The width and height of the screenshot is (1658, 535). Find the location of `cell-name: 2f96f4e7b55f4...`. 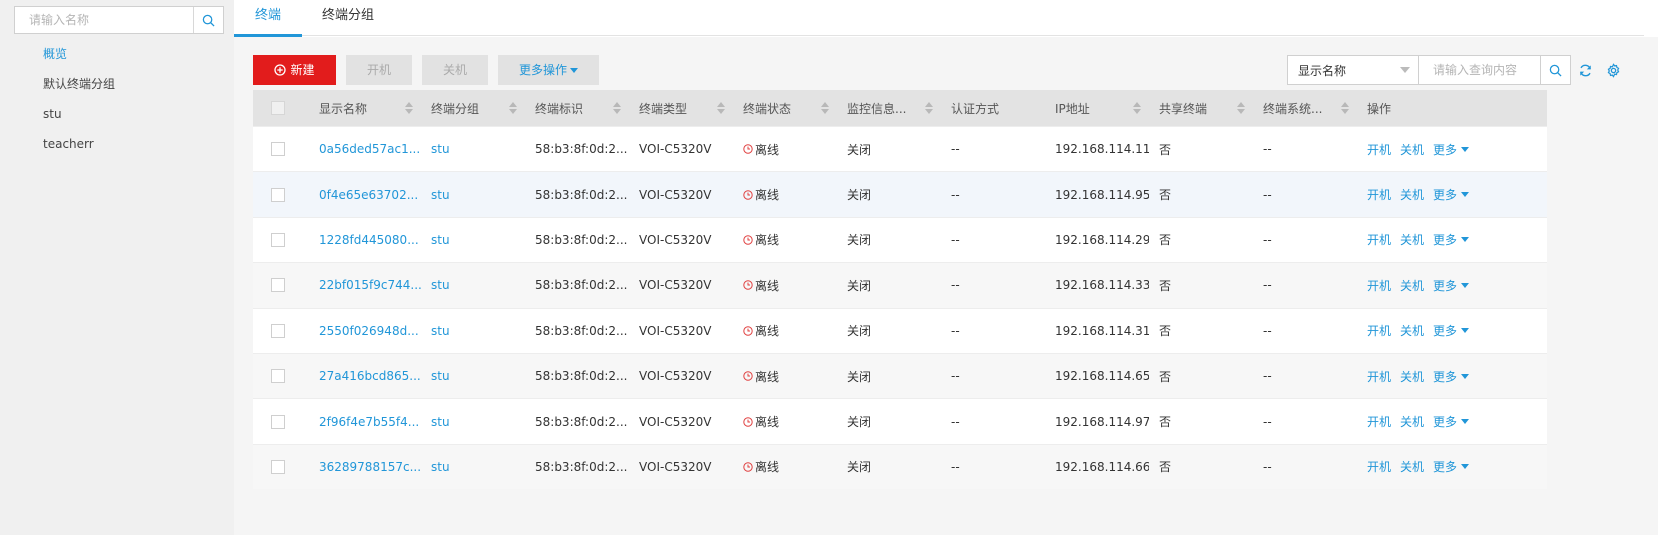

cell-name: 2f96f4e7b55f4... is located at coordinates (365, 421).